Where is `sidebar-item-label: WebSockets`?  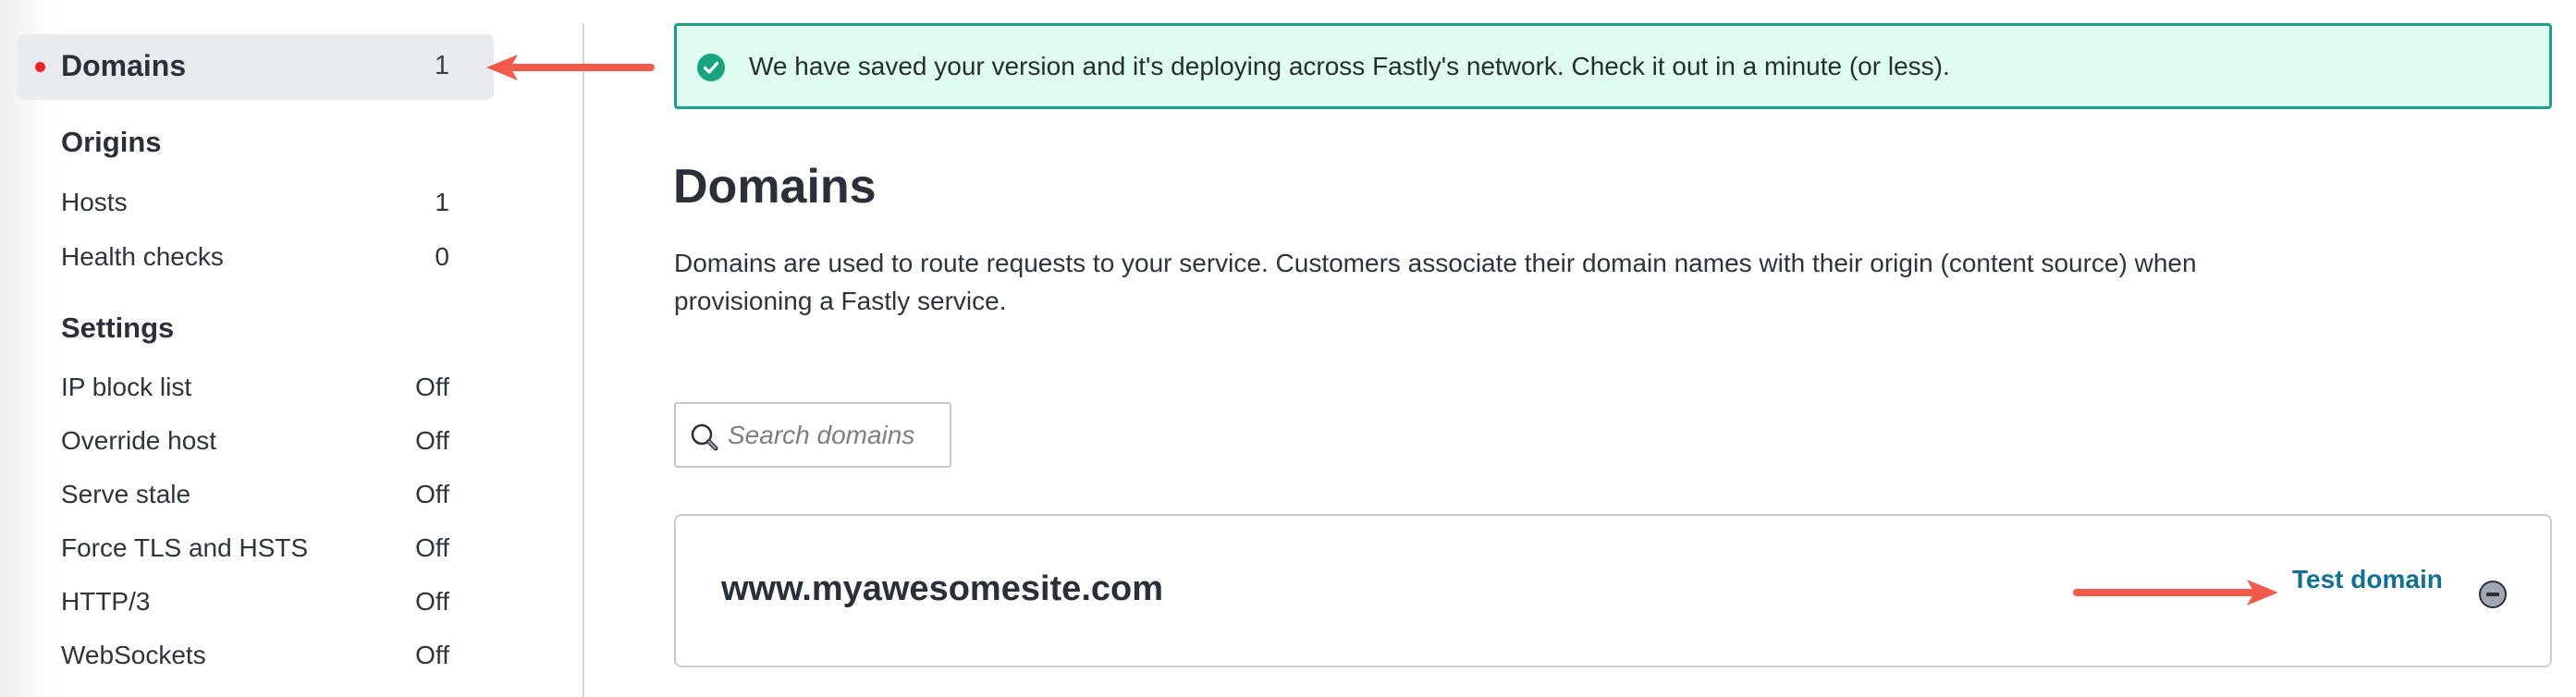 sidebar-item-label: WebSockets is located at coordinates (134, 655).